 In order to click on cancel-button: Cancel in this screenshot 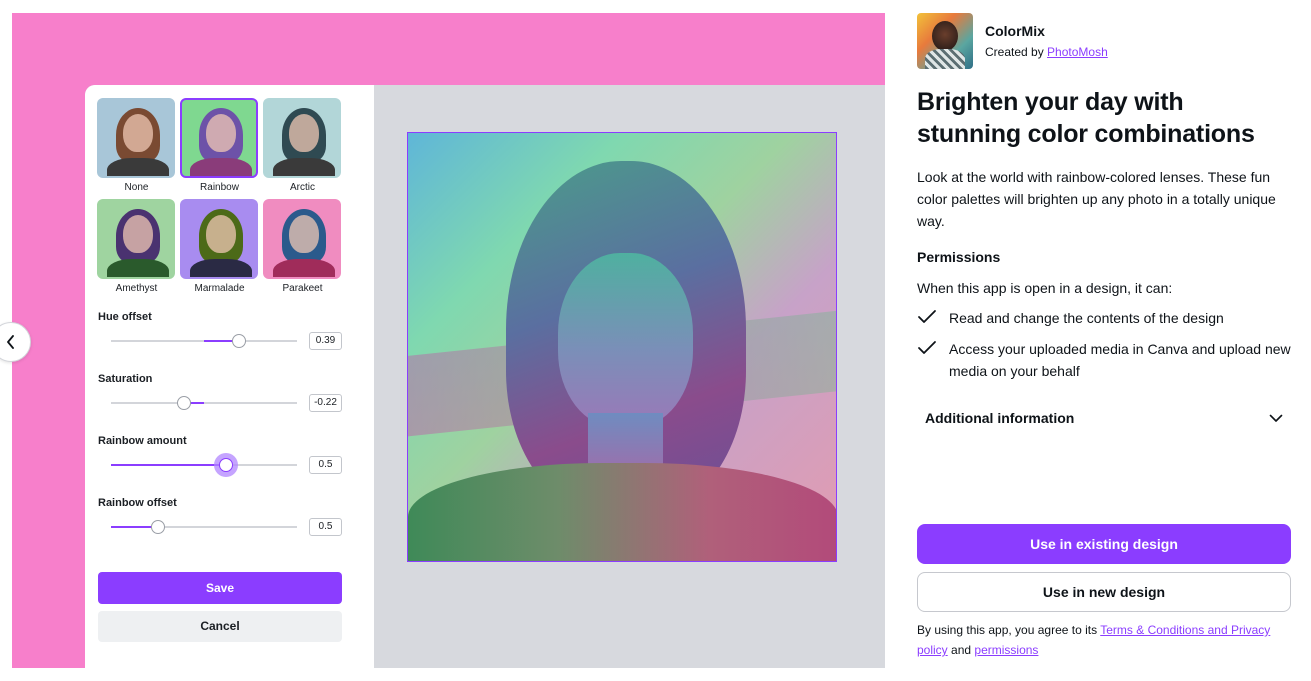, I will do `click(220, 626)`.